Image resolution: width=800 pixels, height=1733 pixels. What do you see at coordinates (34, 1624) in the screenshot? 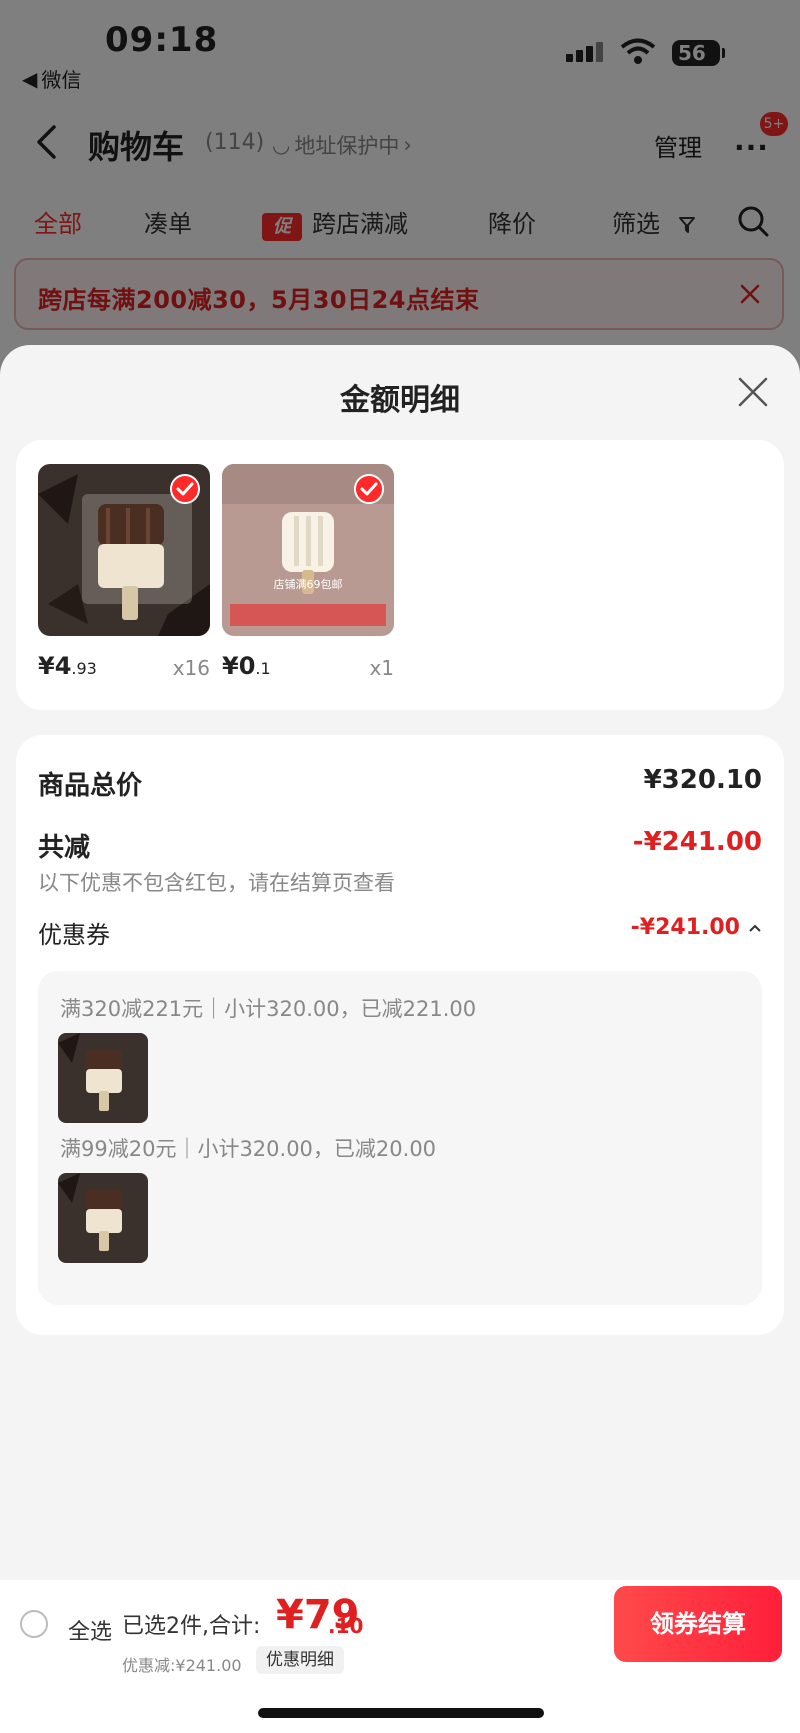
I see `select-all-radio` at bounding box center [34, 1624].